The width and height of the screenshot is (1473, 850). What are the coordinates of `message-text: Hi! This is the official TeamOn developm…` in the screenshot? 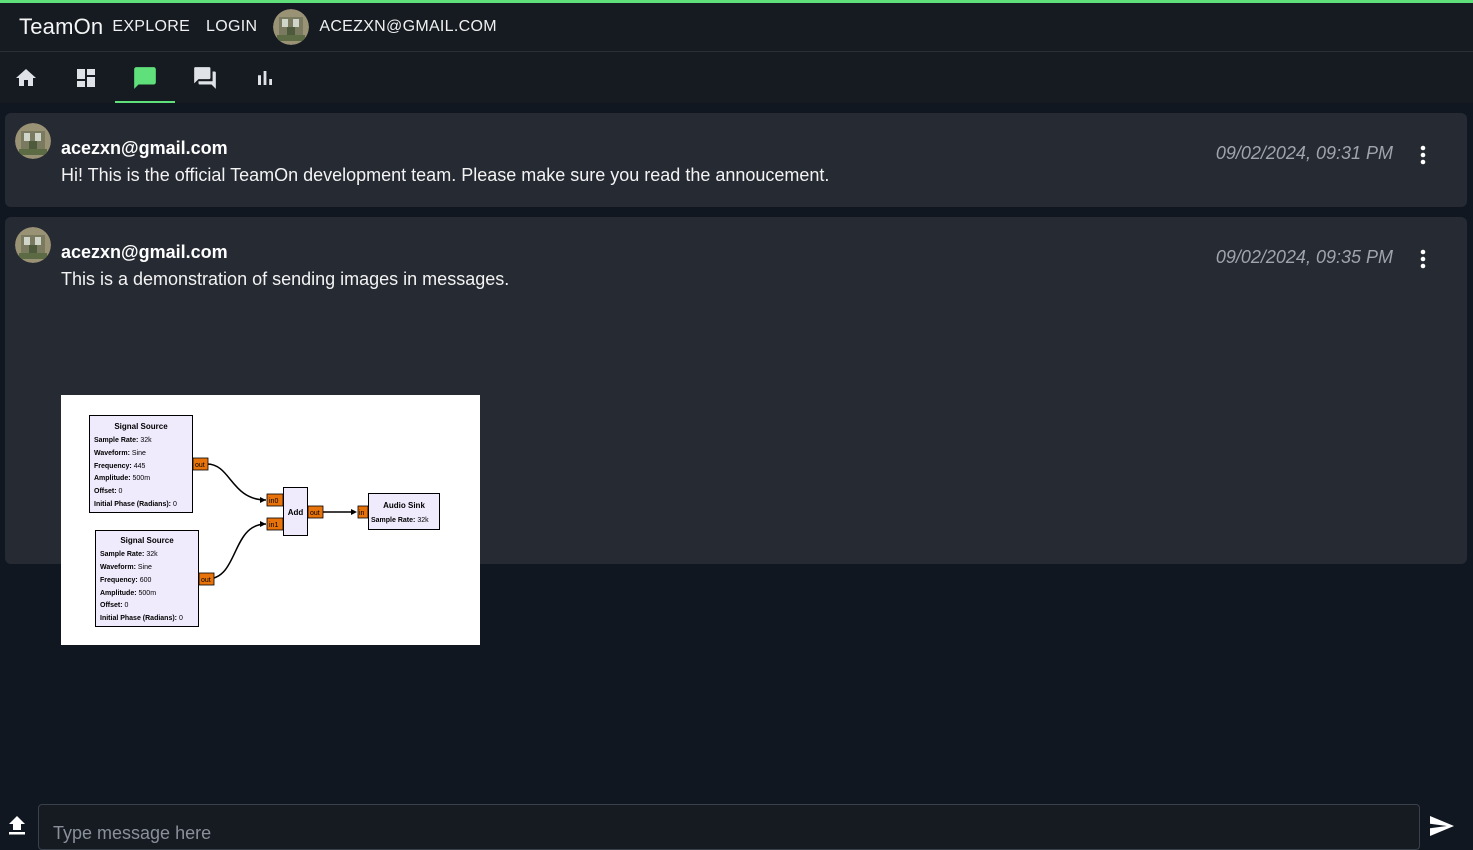 It's located at (445, 175).